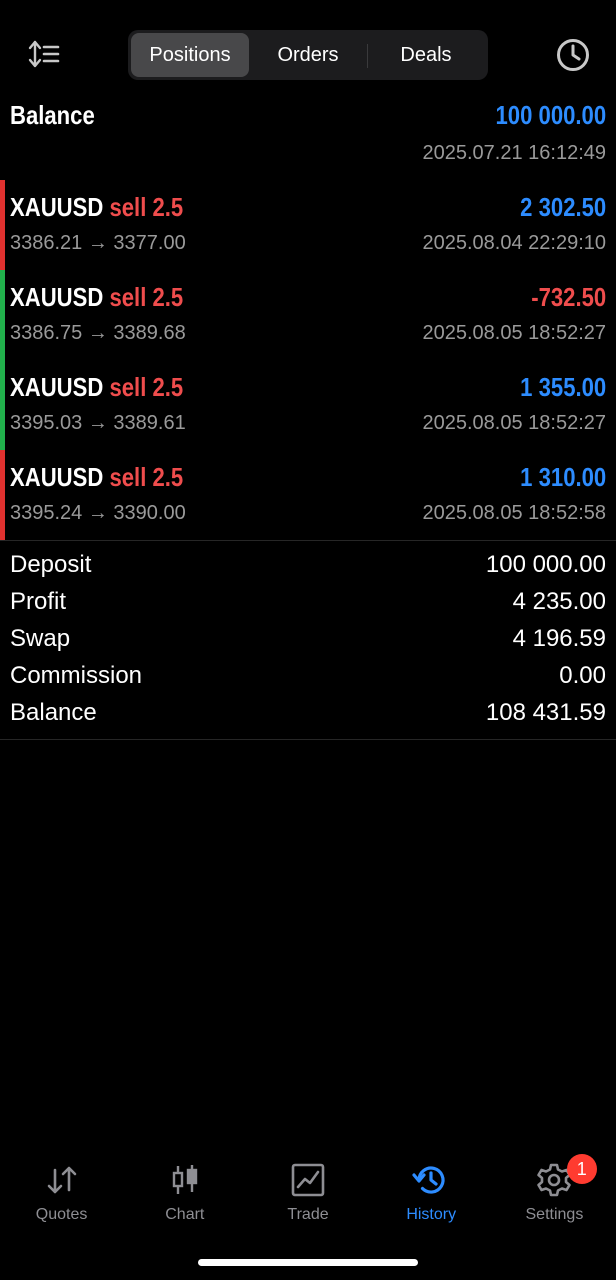 The width and height of the screenshot is (616, 1280). Describe the element at coordinates (559, 638) in the screenshot. I see `summary-swap-value: 4 196.59` at that location.